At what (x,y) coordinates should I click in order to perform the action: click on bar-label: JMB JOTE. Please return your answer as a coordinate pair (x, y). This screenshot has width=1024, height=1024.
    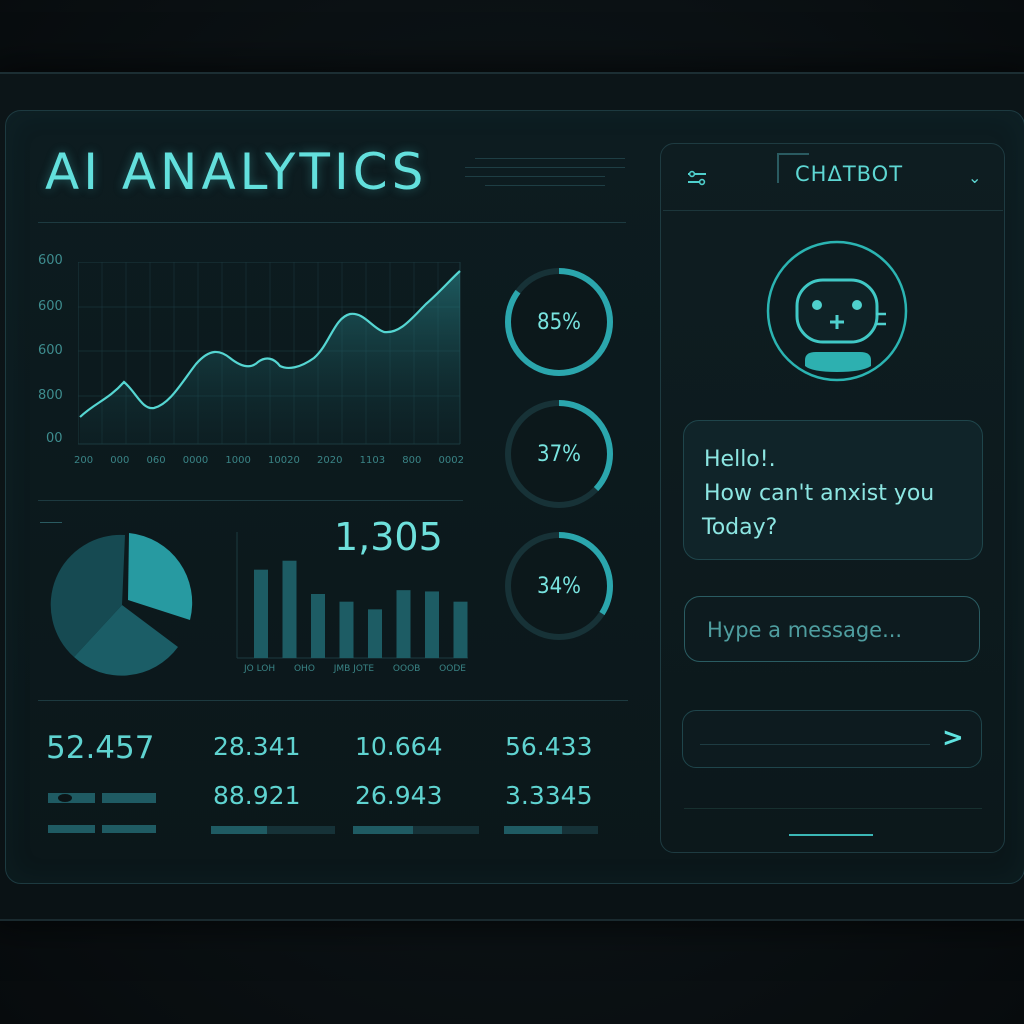
    Looking at the image, I should click on (354, 669).